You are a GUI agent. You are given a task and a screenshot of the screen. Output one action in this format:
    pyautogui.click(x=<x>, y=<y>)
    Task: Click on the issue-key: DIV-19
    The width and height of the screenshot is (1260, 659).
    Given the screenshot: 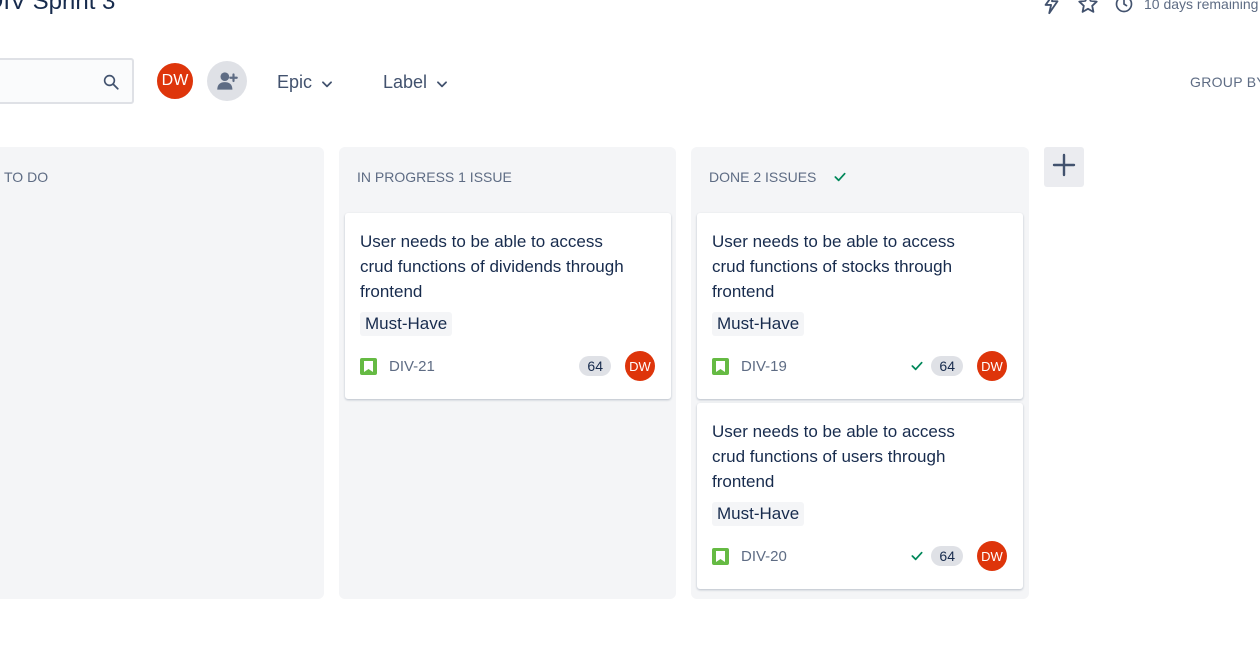 What is the action you would take?
    pyautogui.click(x=764, y=366)
    